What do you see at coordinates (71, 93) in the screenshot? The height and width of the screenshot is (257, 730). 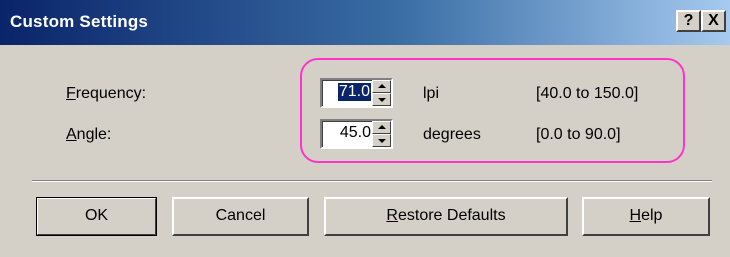 I see `frequency-label-mnemonic: F` at bounding box center [71, 93].